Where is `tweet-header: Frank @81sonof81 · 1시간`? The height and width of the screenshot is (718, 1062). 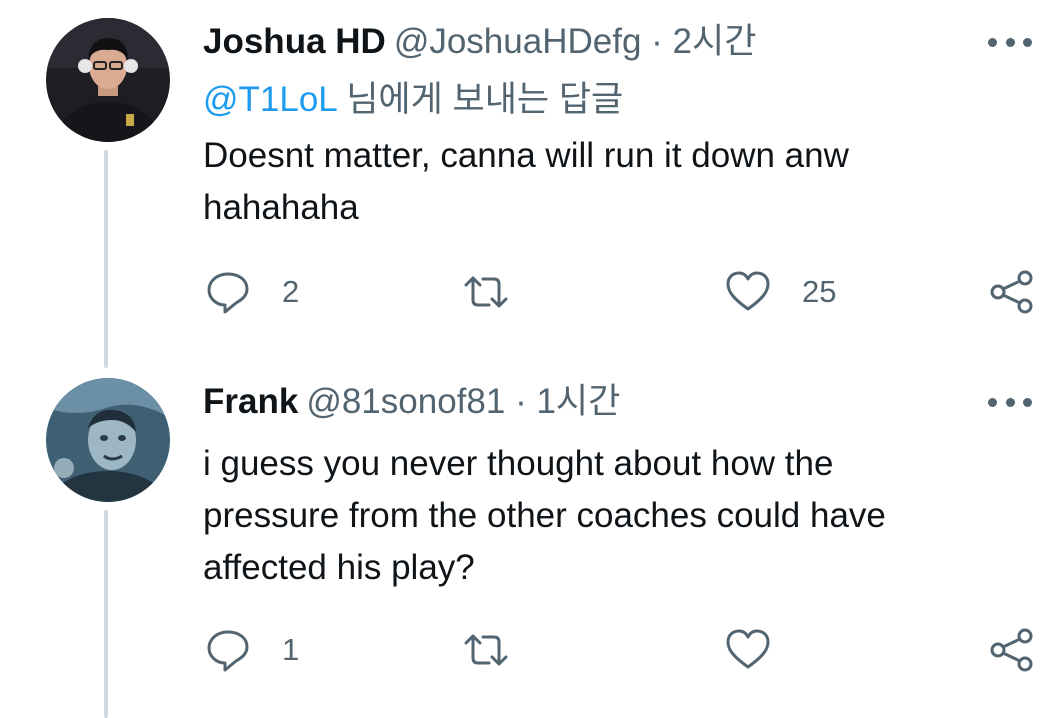
tweet-header: Frank @81sonof81 · 1시간 is located at coordinates (411, 402).